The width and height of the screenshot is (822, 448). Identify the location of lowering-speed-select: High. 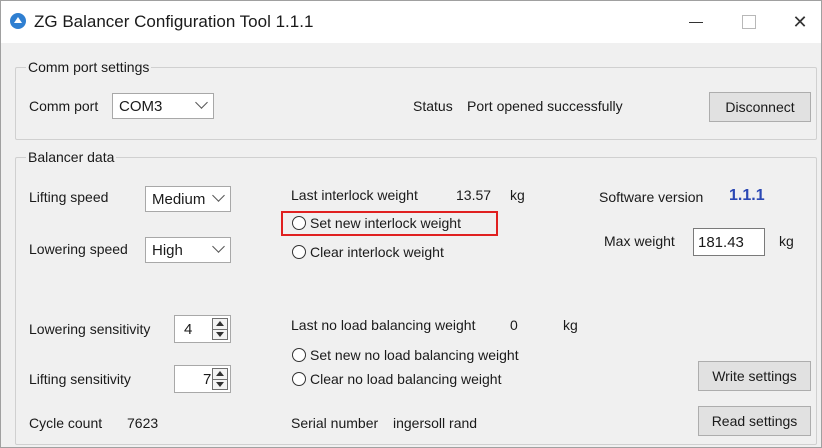
(188, 250).